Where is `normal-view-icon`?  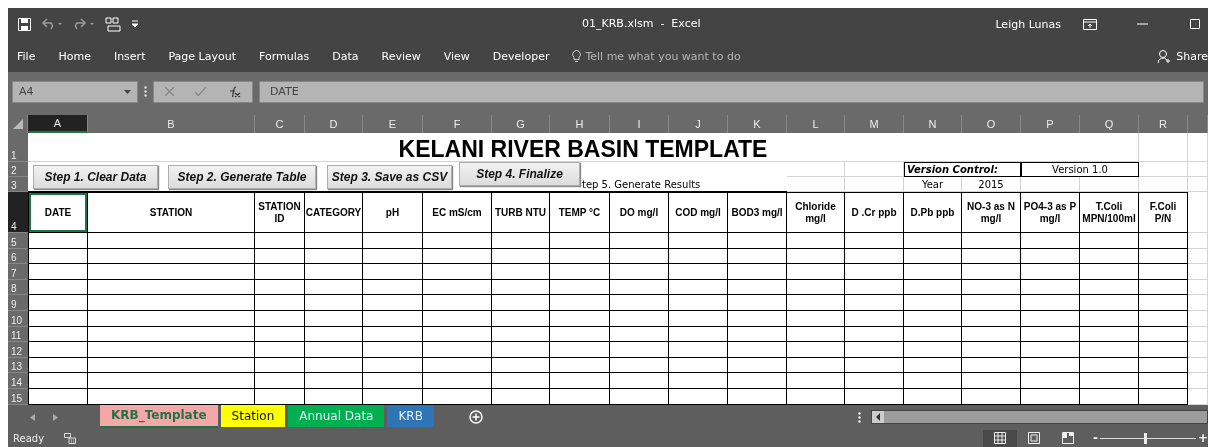
normal-view-icon is located at coordinates (999, 438).